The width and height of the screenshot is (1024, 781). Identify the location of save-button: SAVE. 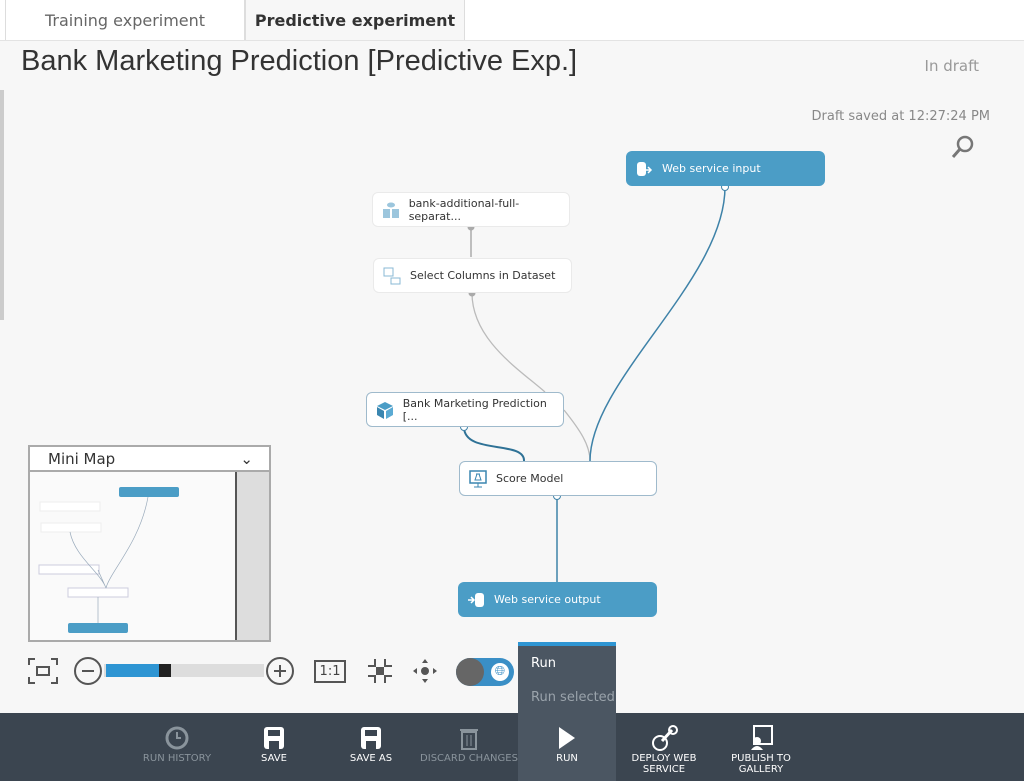
(274, 747).